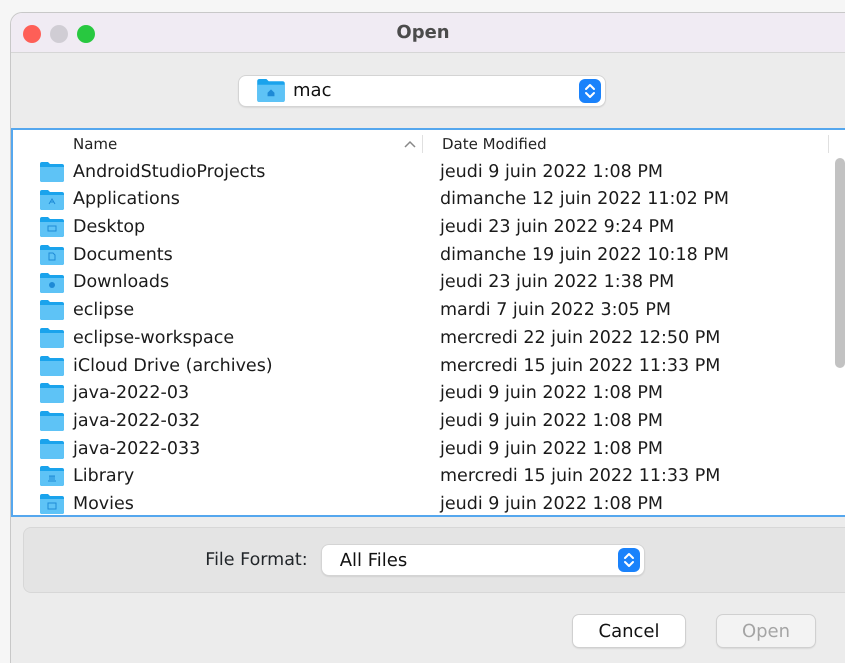 The image size is (845, 663). Describe the element at coordinates (557, 227) in the screenshot. I see `date-modified: jeudi 23 juin 2022 9:24 PM` at that location.